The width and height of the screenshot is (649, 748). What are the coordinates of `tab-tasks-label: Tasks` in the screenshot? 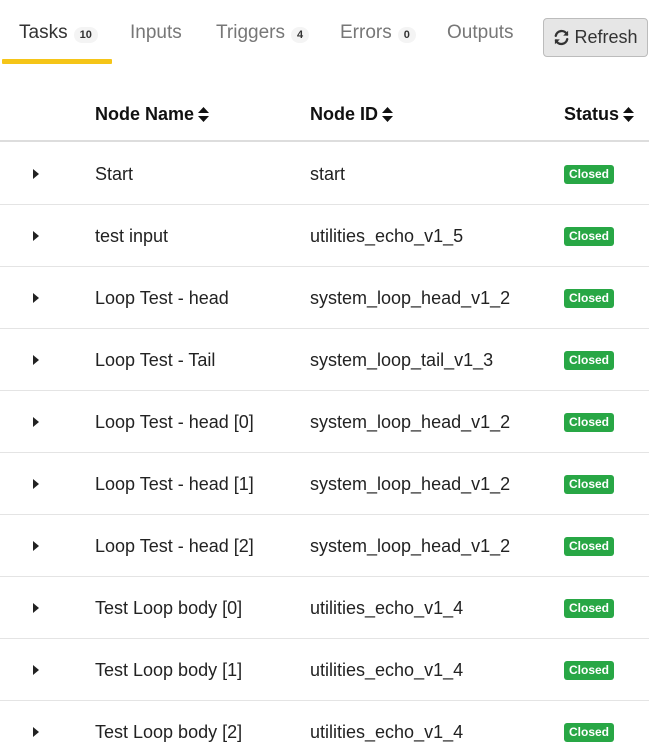 It's located at (43, 32).